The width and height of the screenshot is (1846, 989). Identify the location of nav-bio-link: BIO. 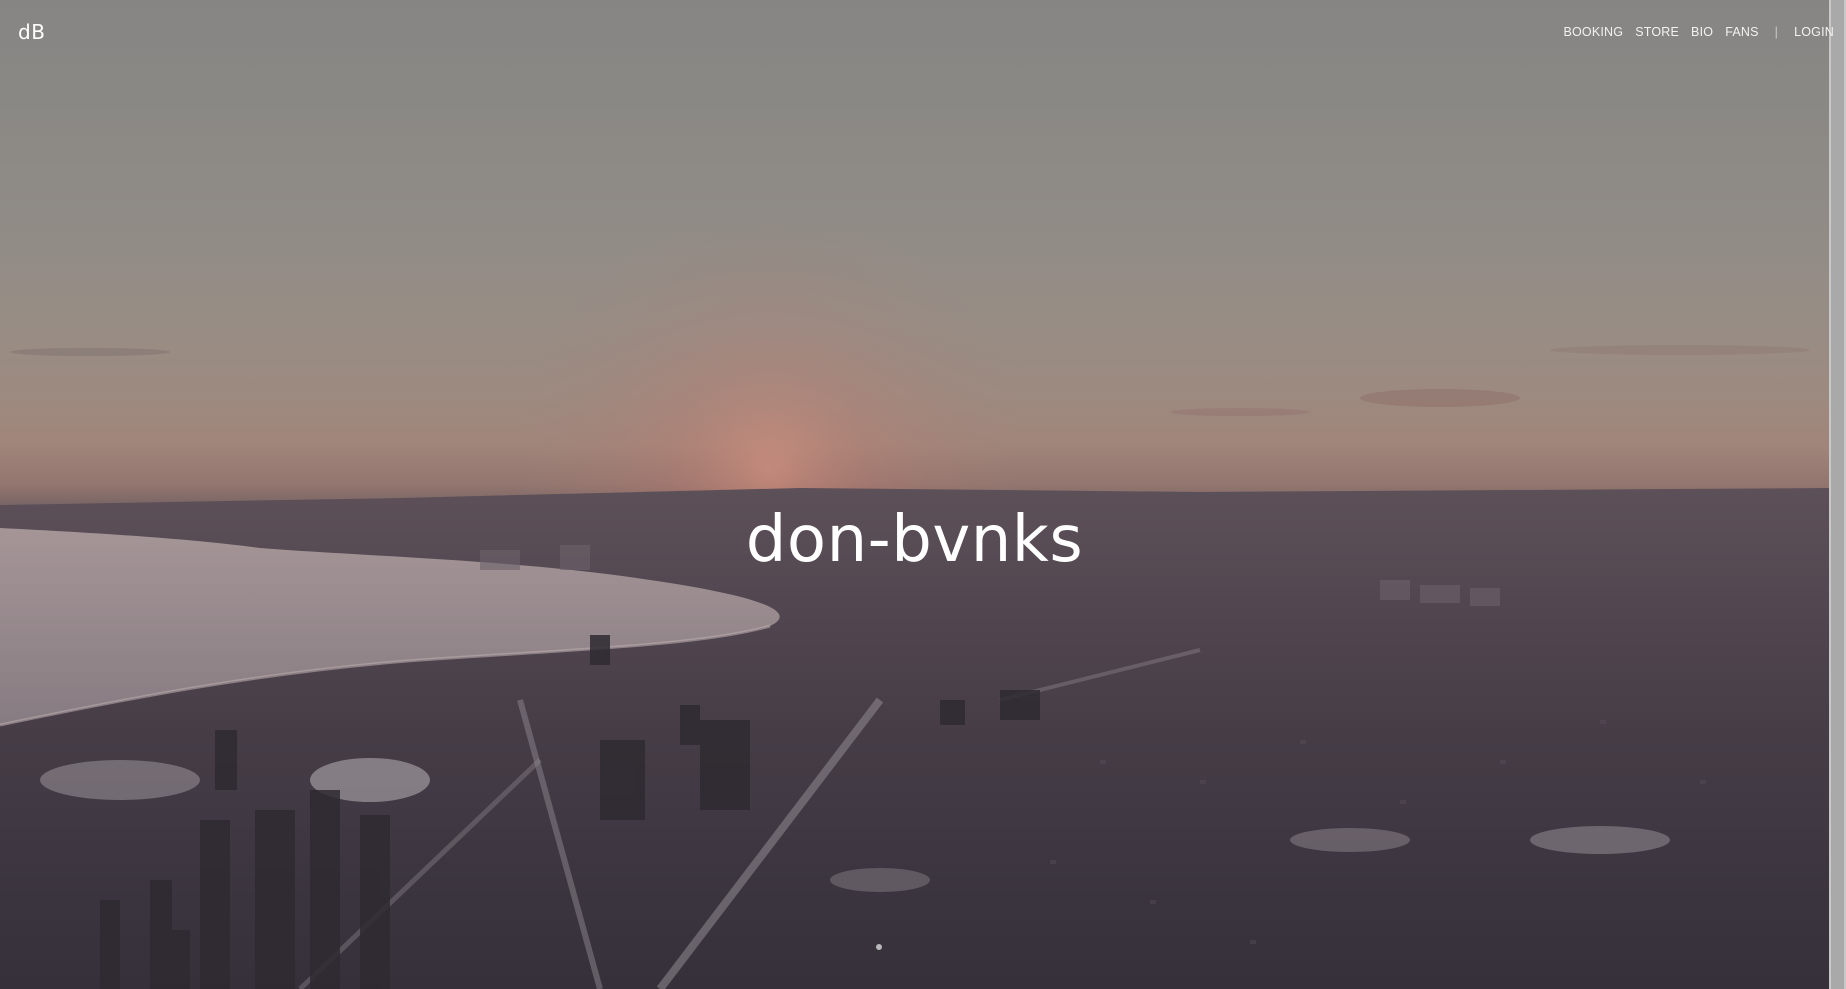
(1702, 32).